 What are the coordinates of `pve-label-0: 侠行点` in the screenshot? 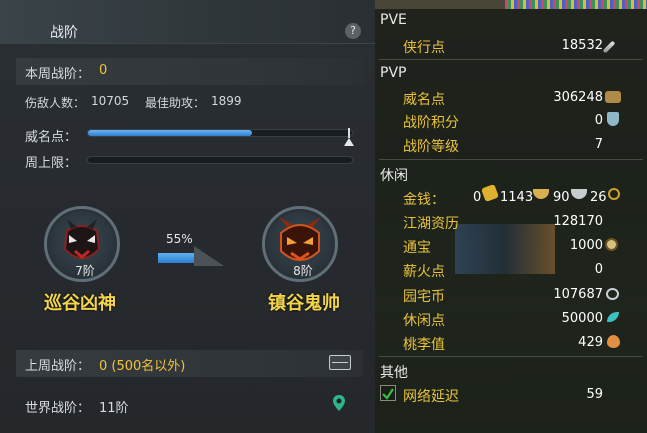 It's located at (424, 48).